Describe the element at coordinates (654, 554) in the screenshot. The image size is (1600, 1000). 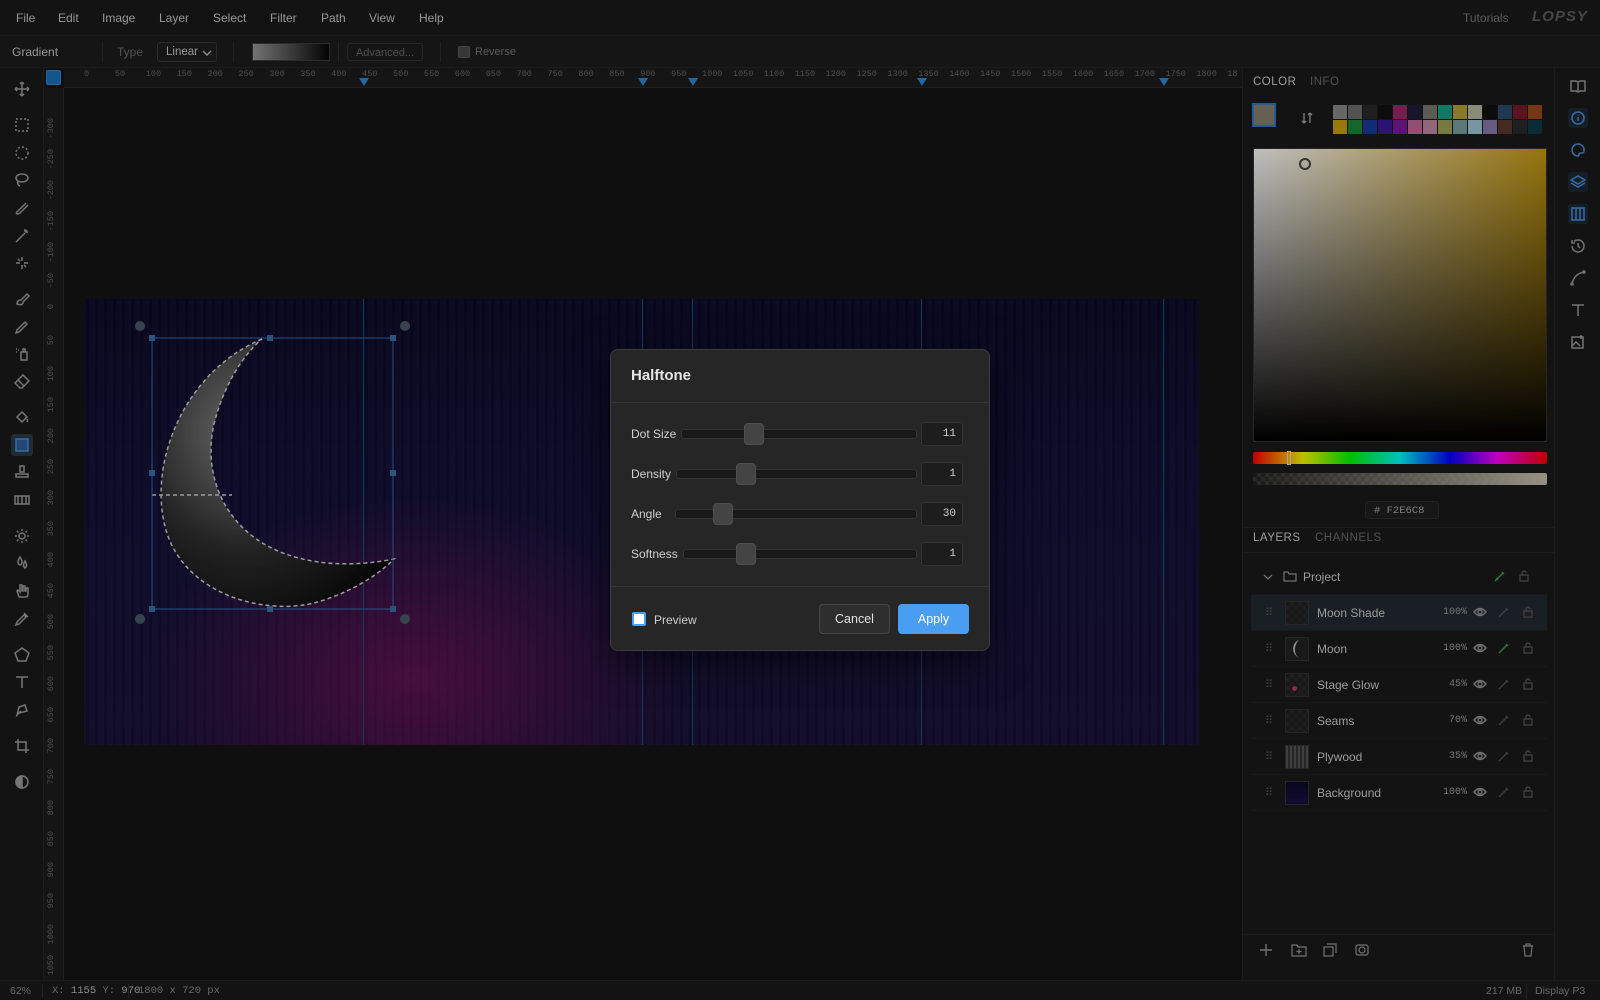
I see `slider-label: Softness` at that location.